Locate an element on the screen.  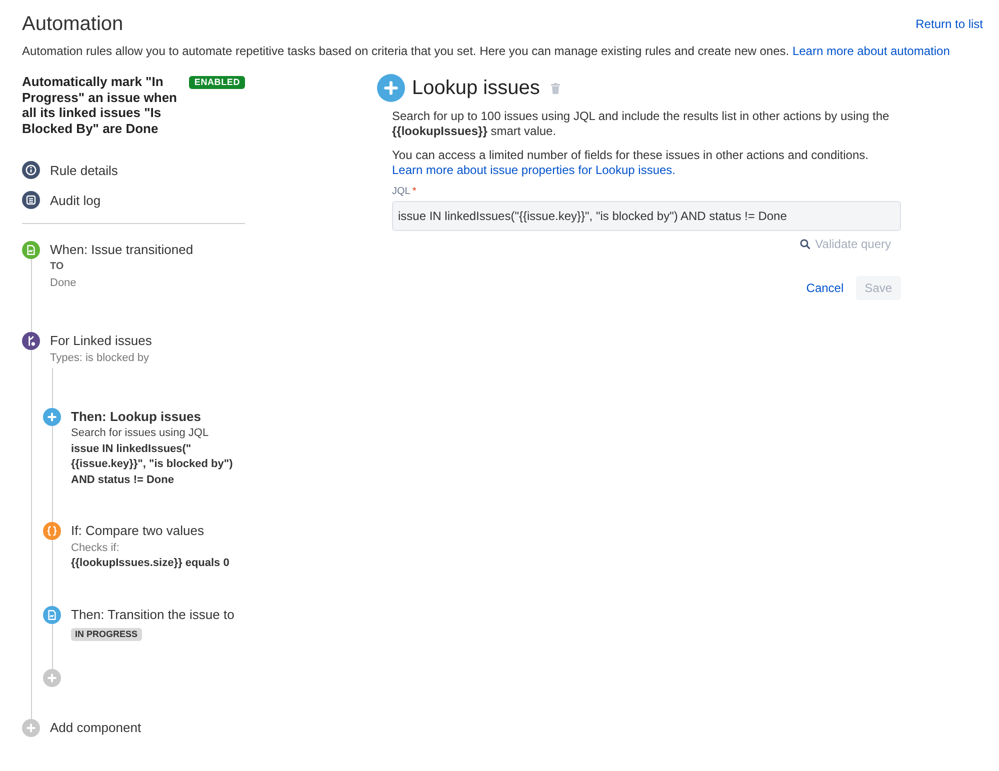
note-text: You can access a limited number of fields for these issues in other actions and conditions. Learn more about issue properties for Lookup issues. is located at coordinates (631, 163).